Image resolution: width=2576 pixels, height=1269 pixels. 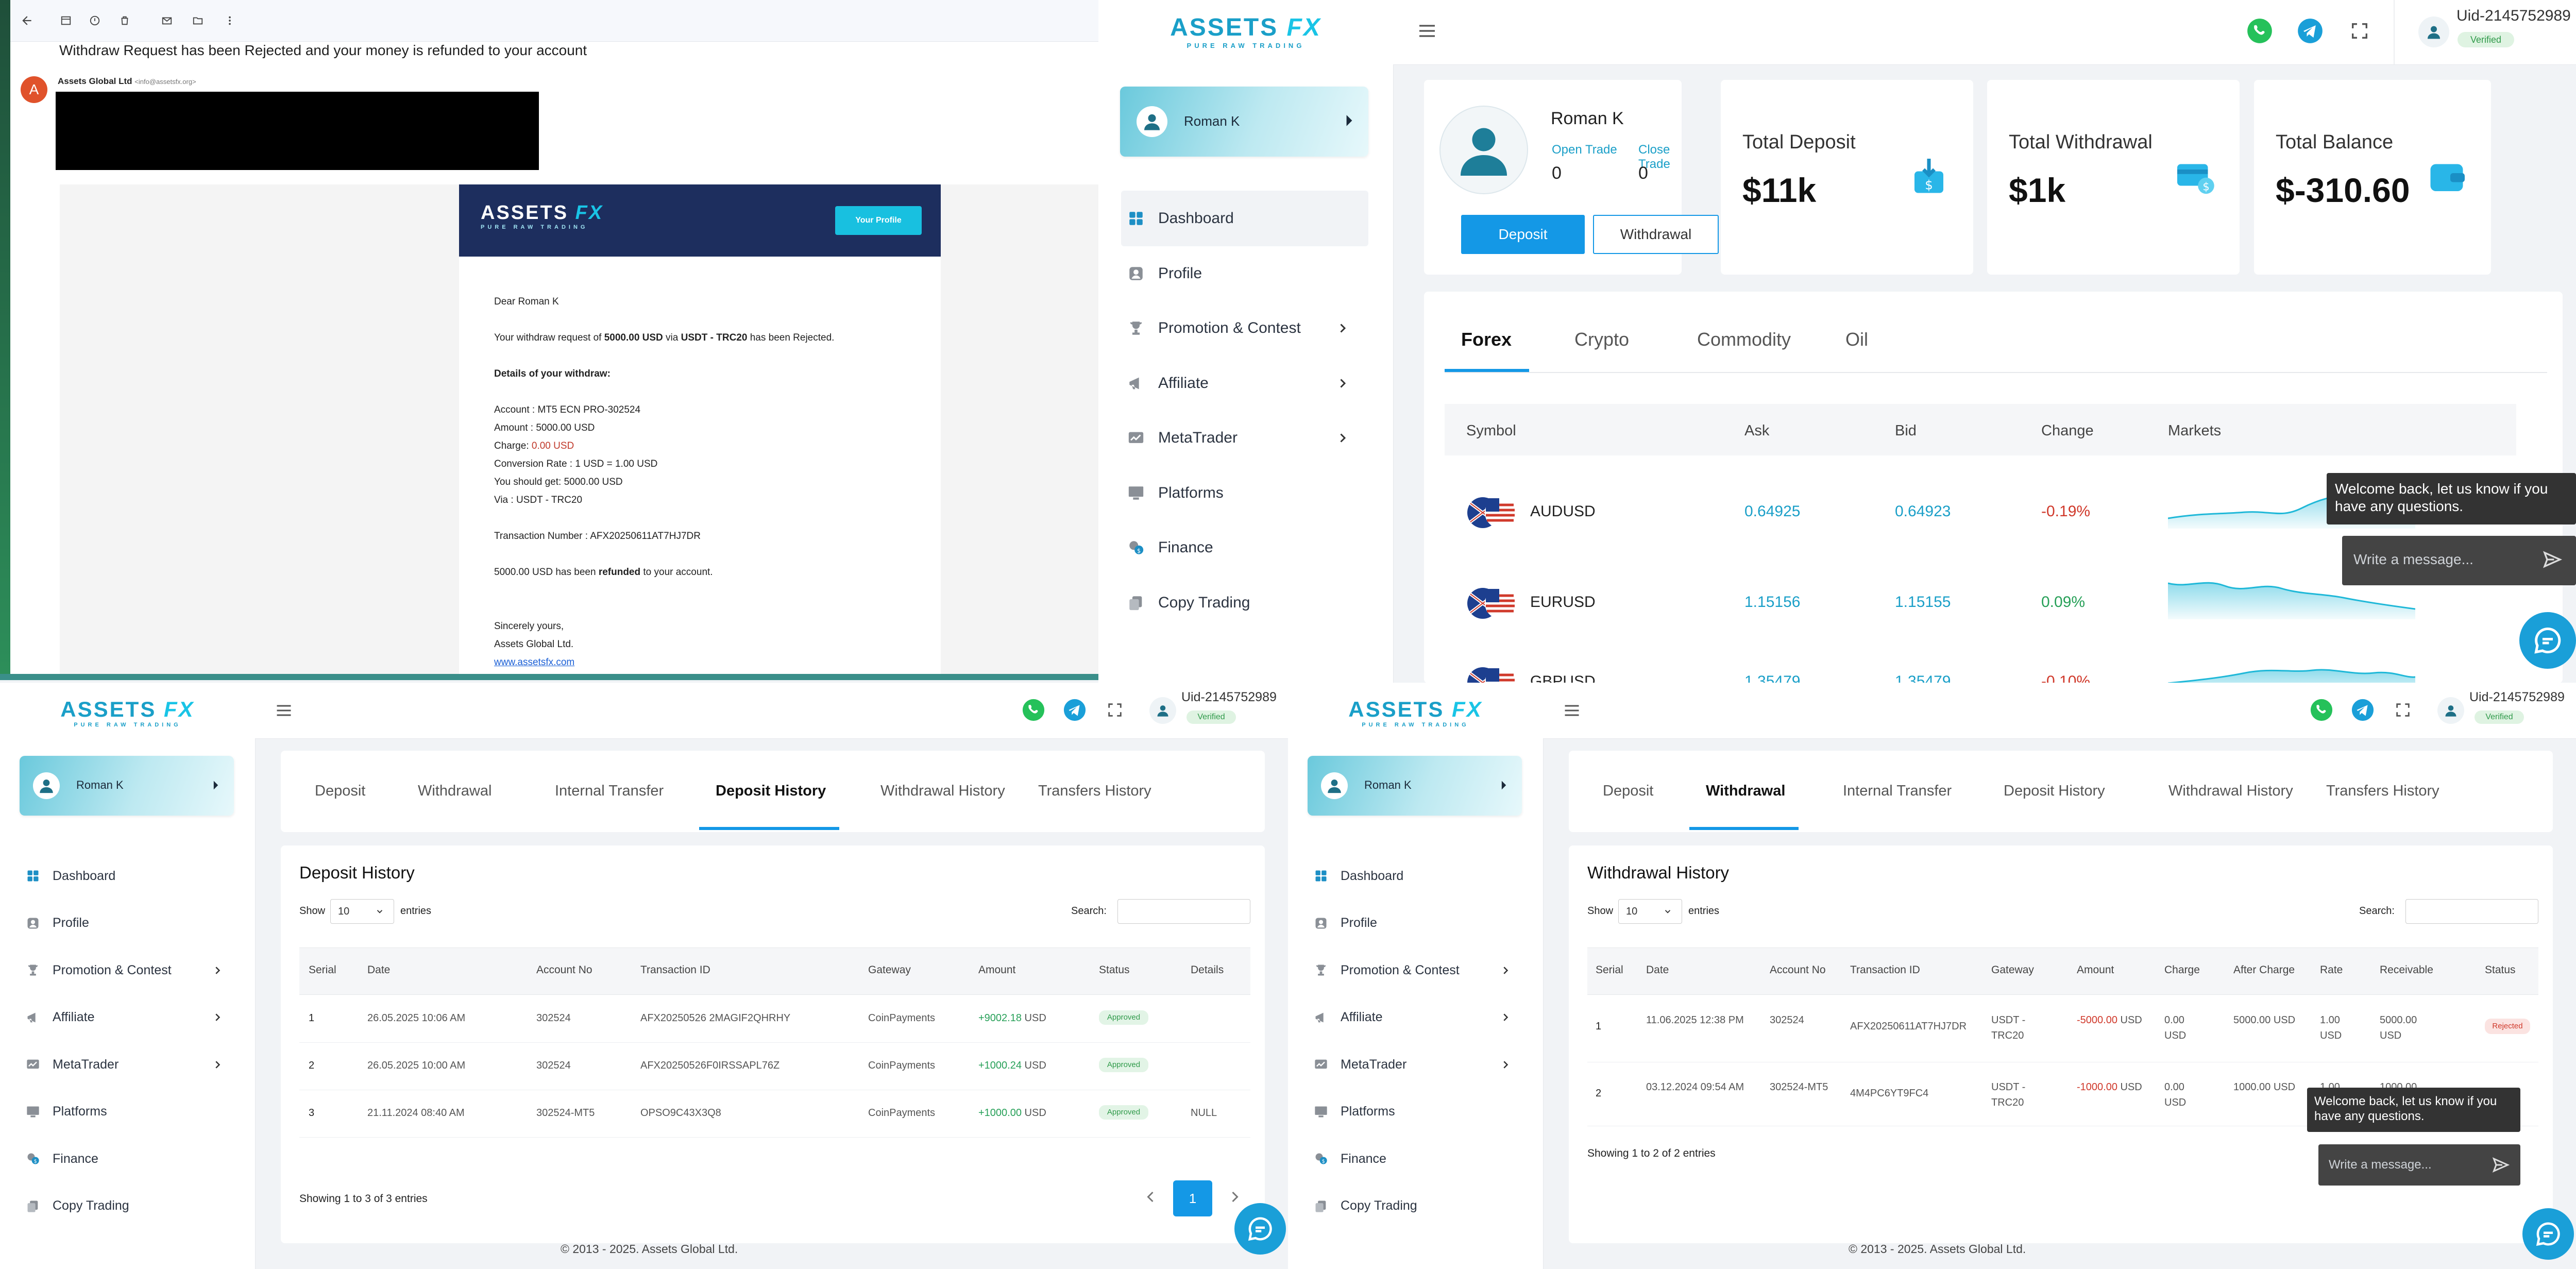 I want to click on website-link: www.assetsfx.com, so click(x=534, y=663).